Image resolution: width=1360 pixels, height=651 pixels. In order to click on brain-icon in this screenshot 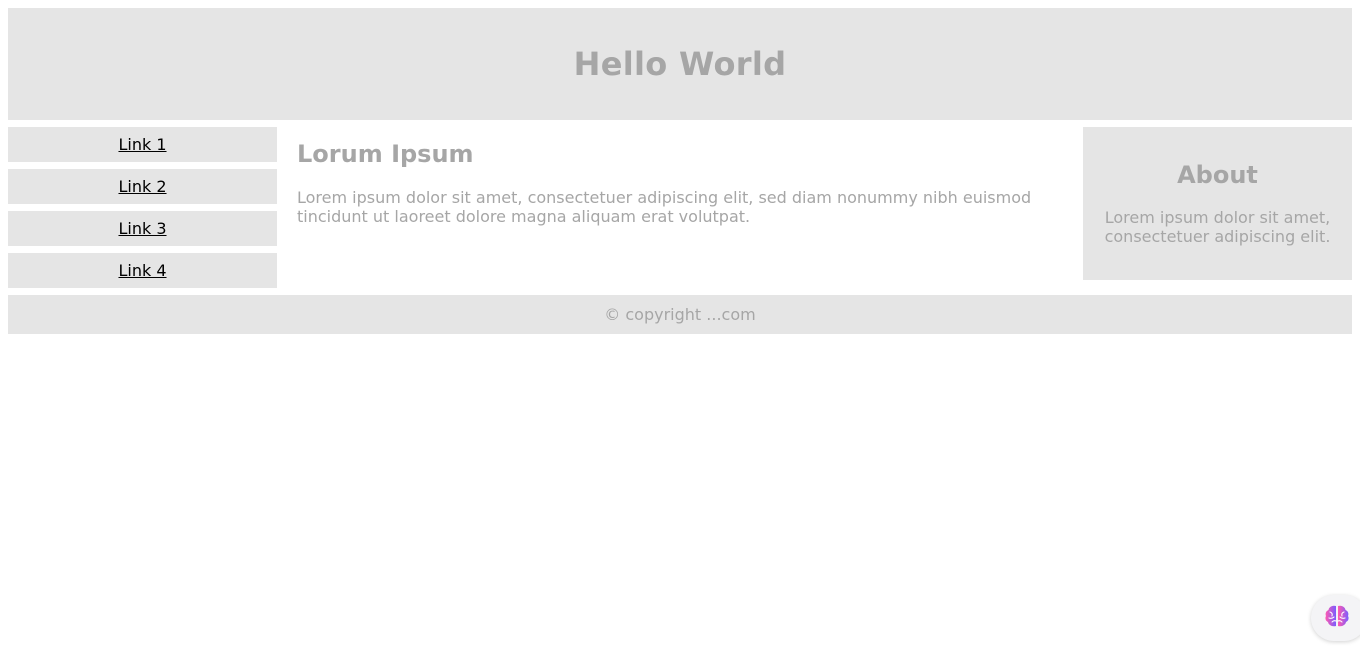, I will do `click(1337, 618)`.